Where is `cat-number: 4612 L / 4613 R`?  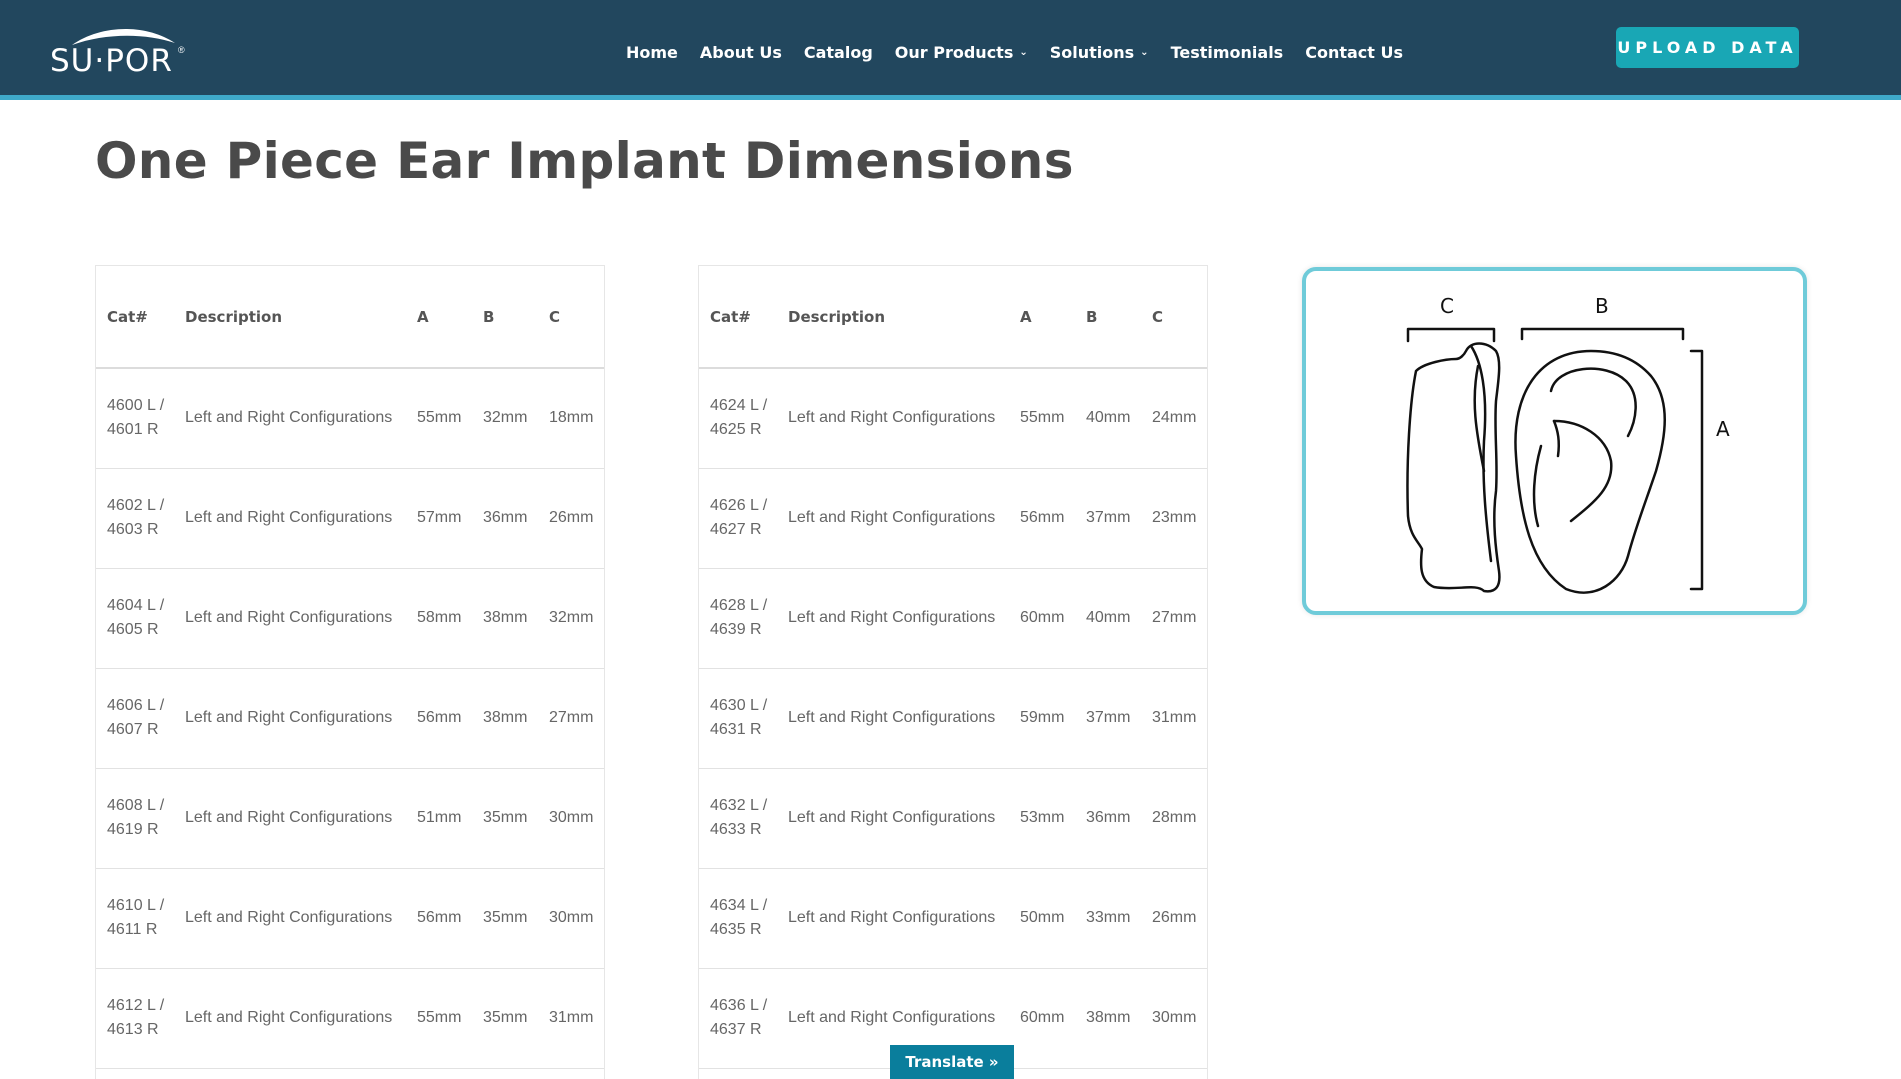
cat-number: 4612 L / 4613 R is located at coordinates (136, 1017).